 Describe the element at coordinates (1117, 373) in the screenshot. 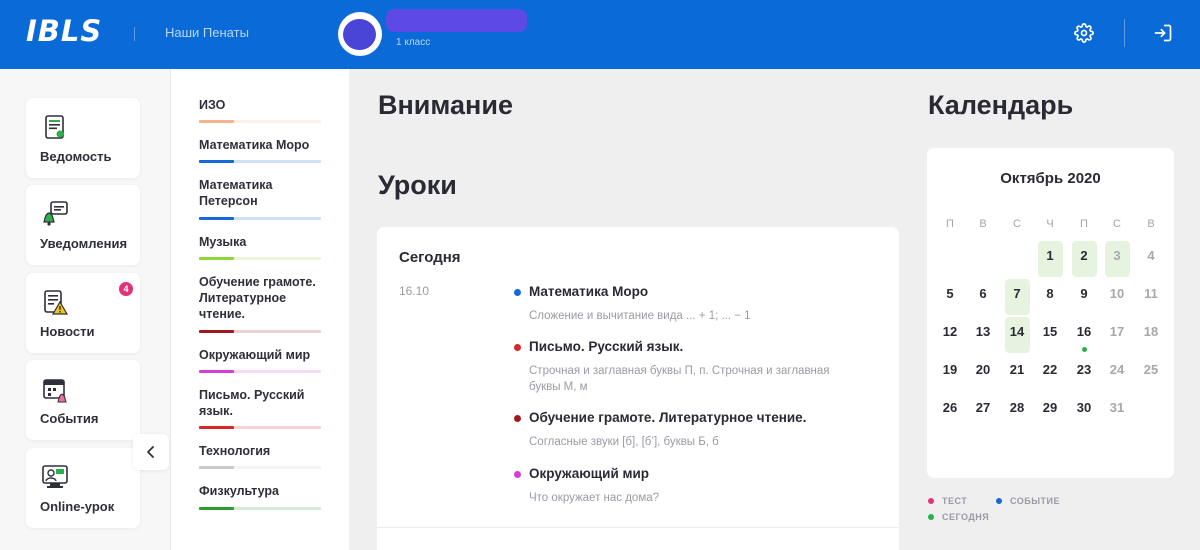

I see `calendar-day: 24` at that location.